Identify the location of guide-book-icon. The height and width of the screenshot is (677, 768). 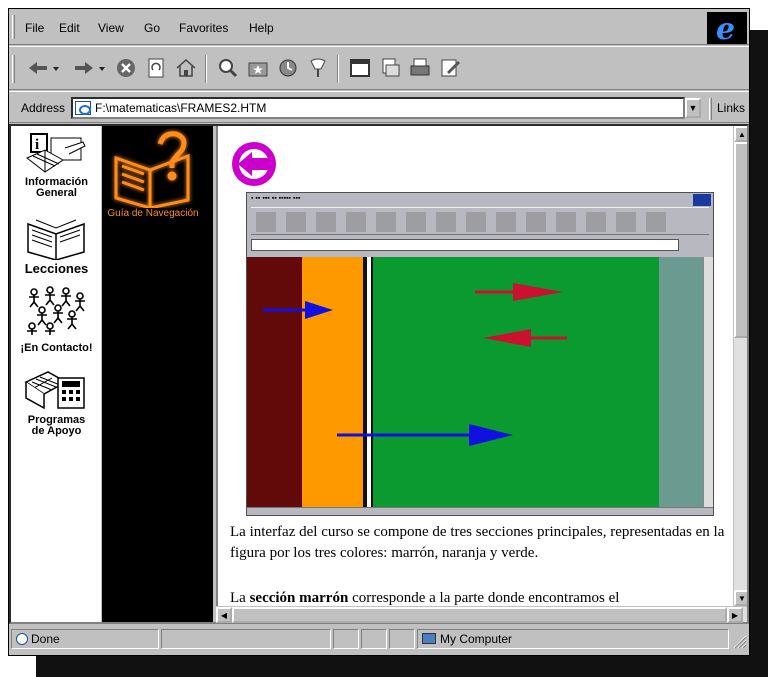
(152, 169).